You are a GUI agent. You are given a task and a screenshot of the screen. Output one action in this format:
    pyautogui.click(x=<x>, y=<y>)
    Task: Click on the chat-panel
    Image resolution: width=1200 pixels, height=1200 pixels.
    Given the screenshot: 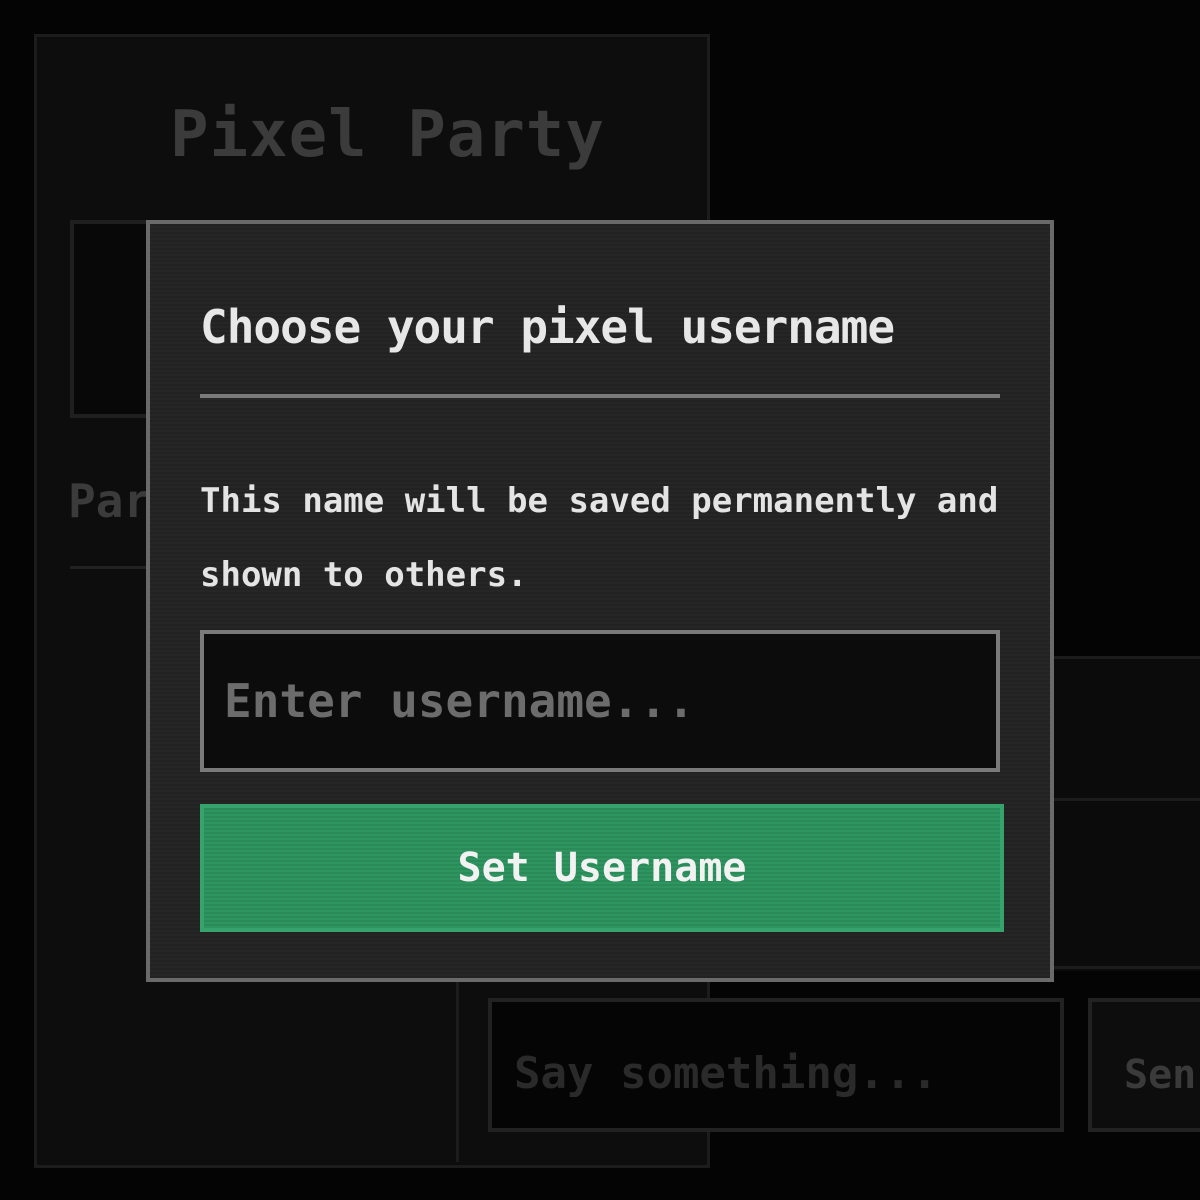 What is the action you would take?
    pyautogui.click(x=1125, y=813)
    